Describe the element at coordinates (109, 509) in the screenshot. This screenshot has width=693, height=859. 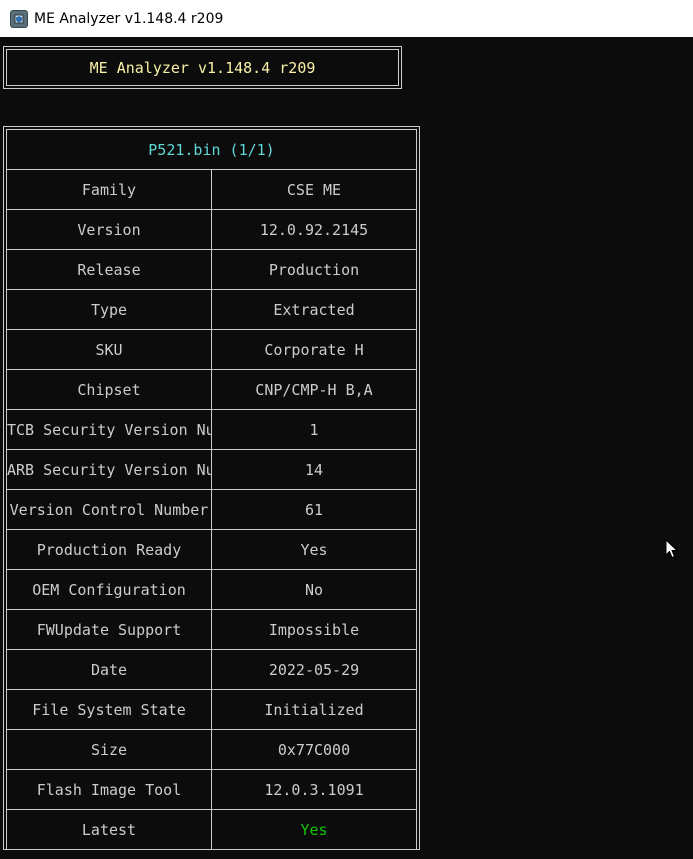
I see `row-key: Version Control Number` at that location.